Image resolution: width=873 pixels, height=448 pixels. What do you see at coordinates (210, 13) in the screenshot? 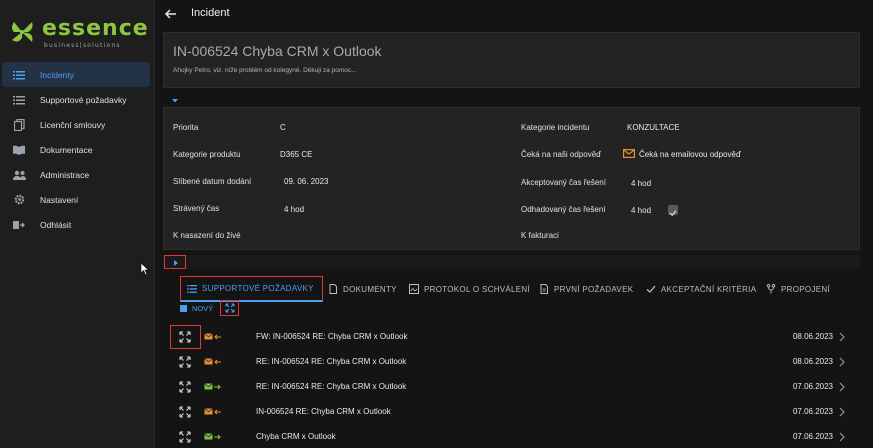
I see `page-title: Incident` at bounding box center [210, 13].